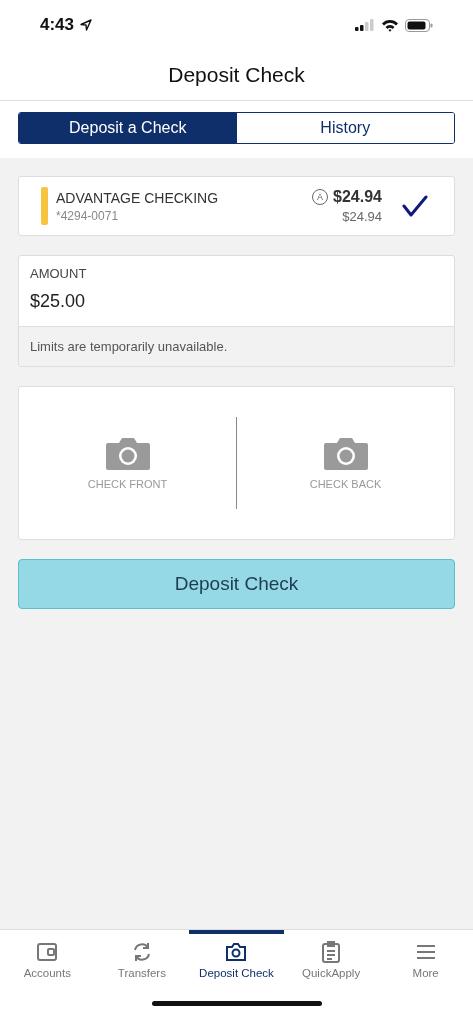 This screenshot has width=473, height=1024. What do you see at coordinates (236, 584) in the screenshot?
I see `deposit-button: Deposit Check` at bounding box center [236, 584].